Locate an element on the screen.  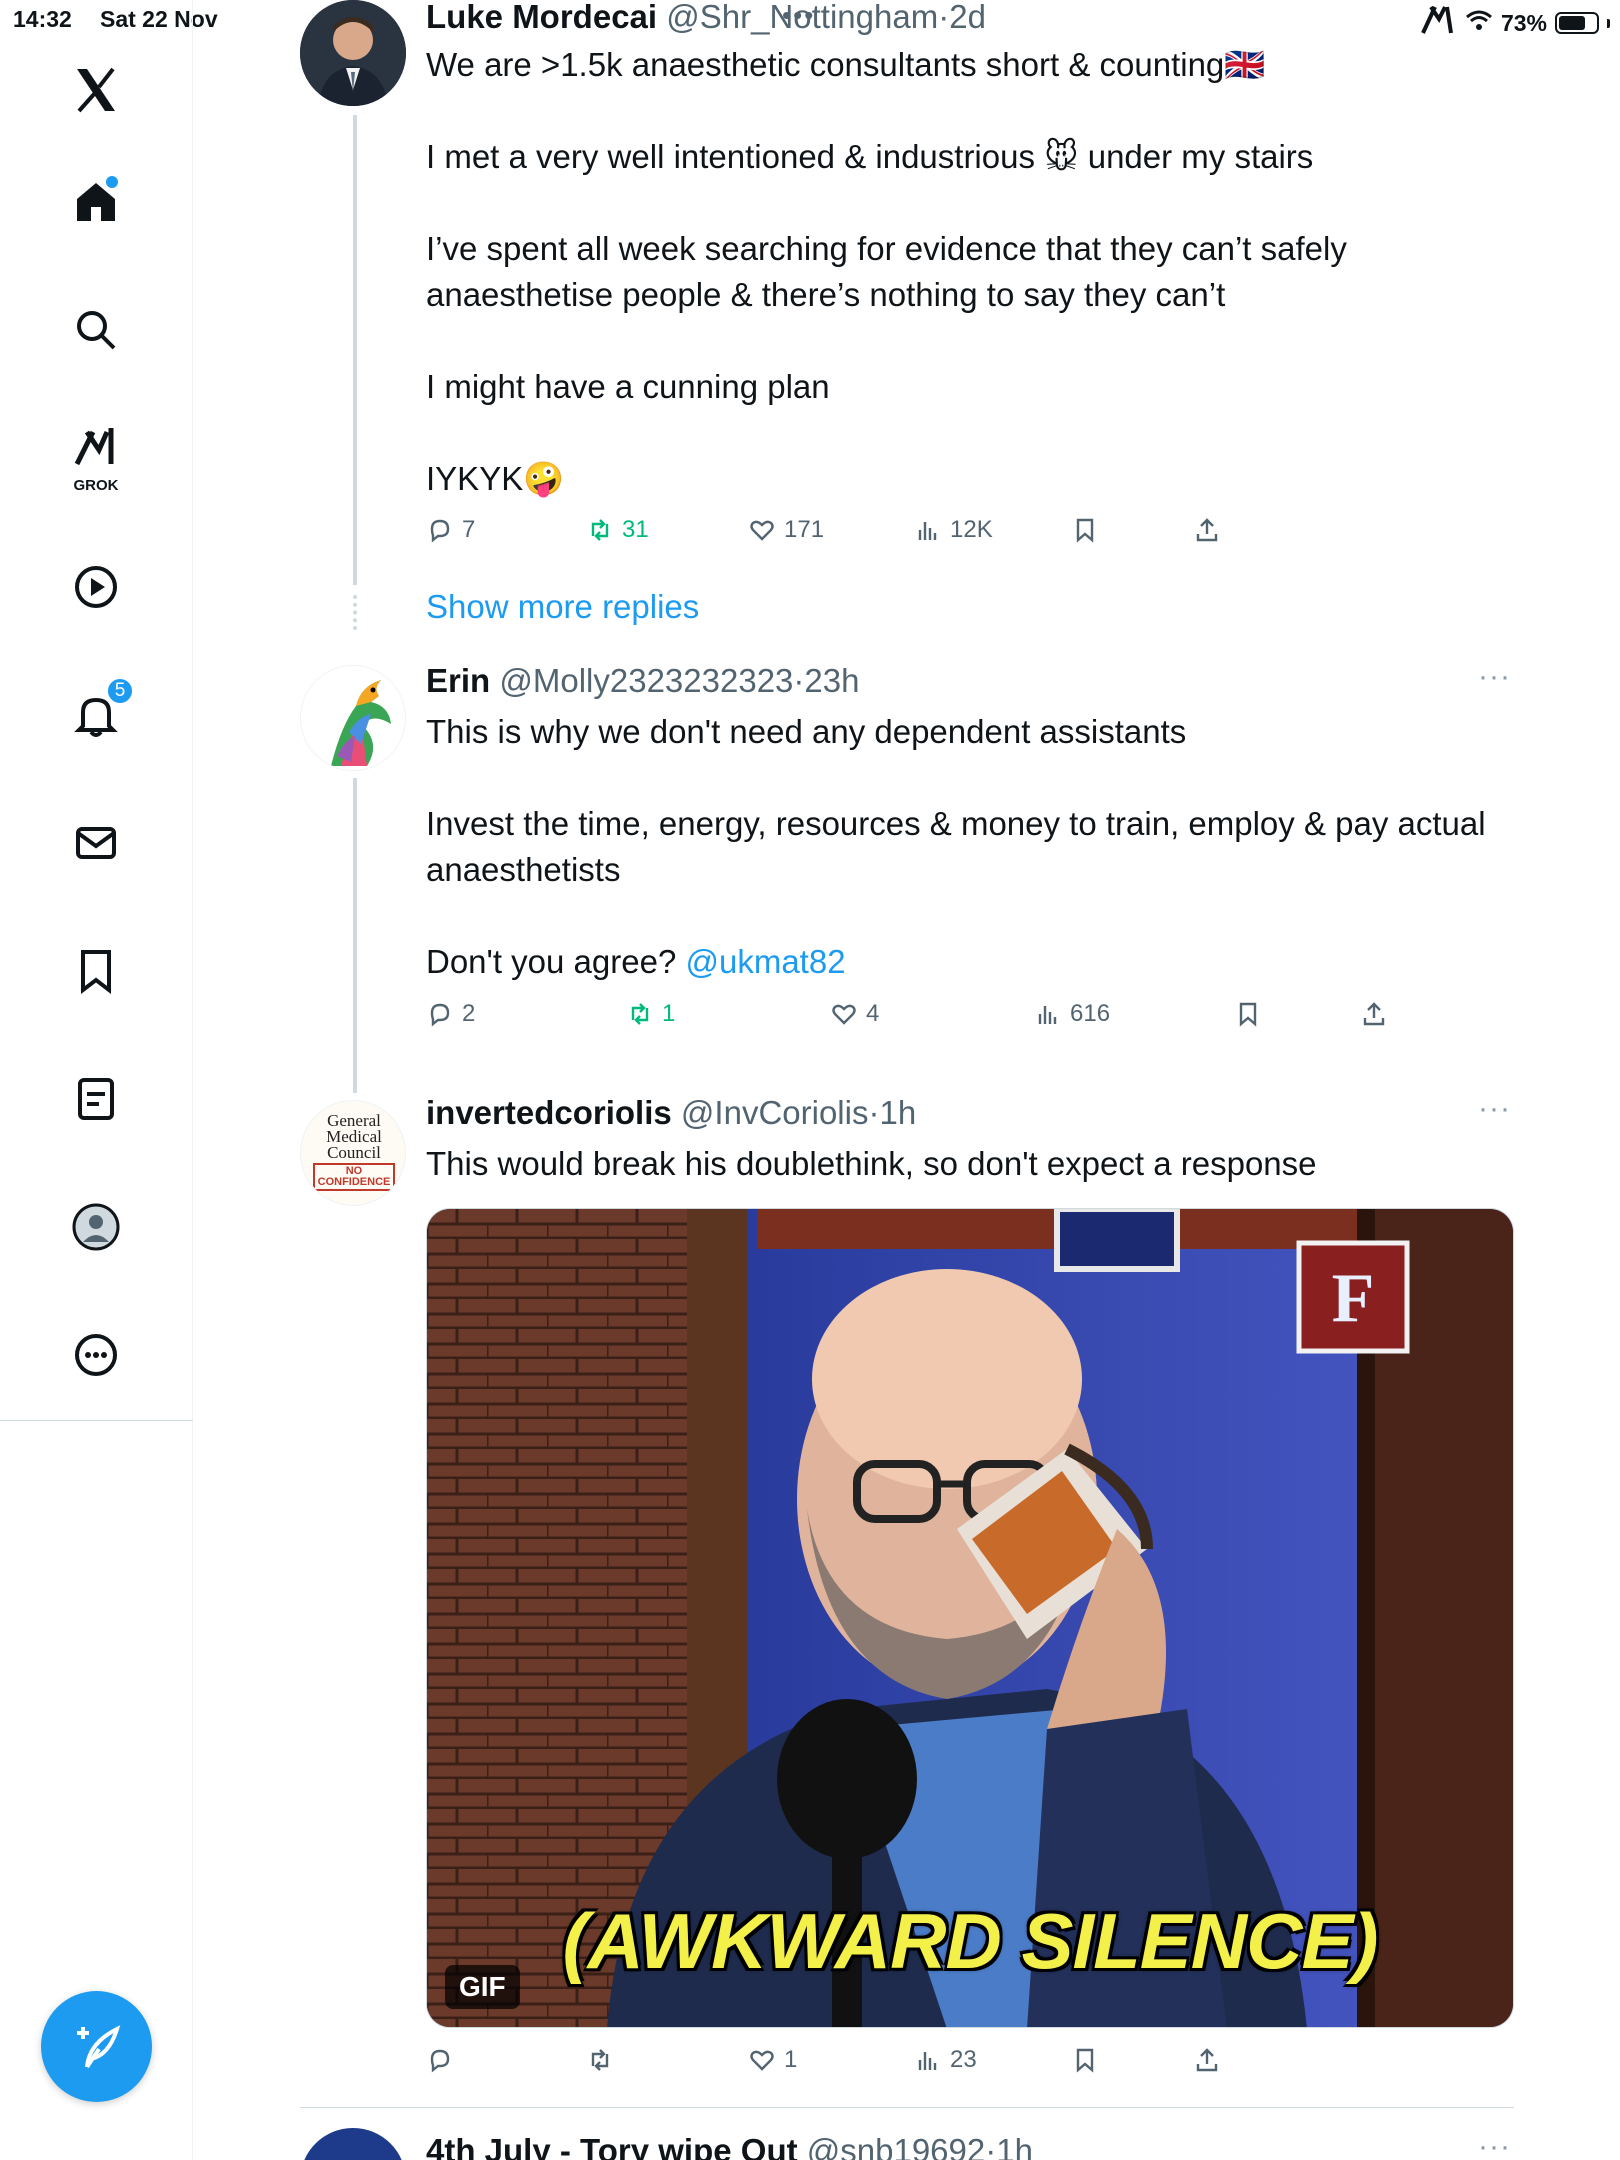
like-button: 4 is located at coordinates (854, 1014).